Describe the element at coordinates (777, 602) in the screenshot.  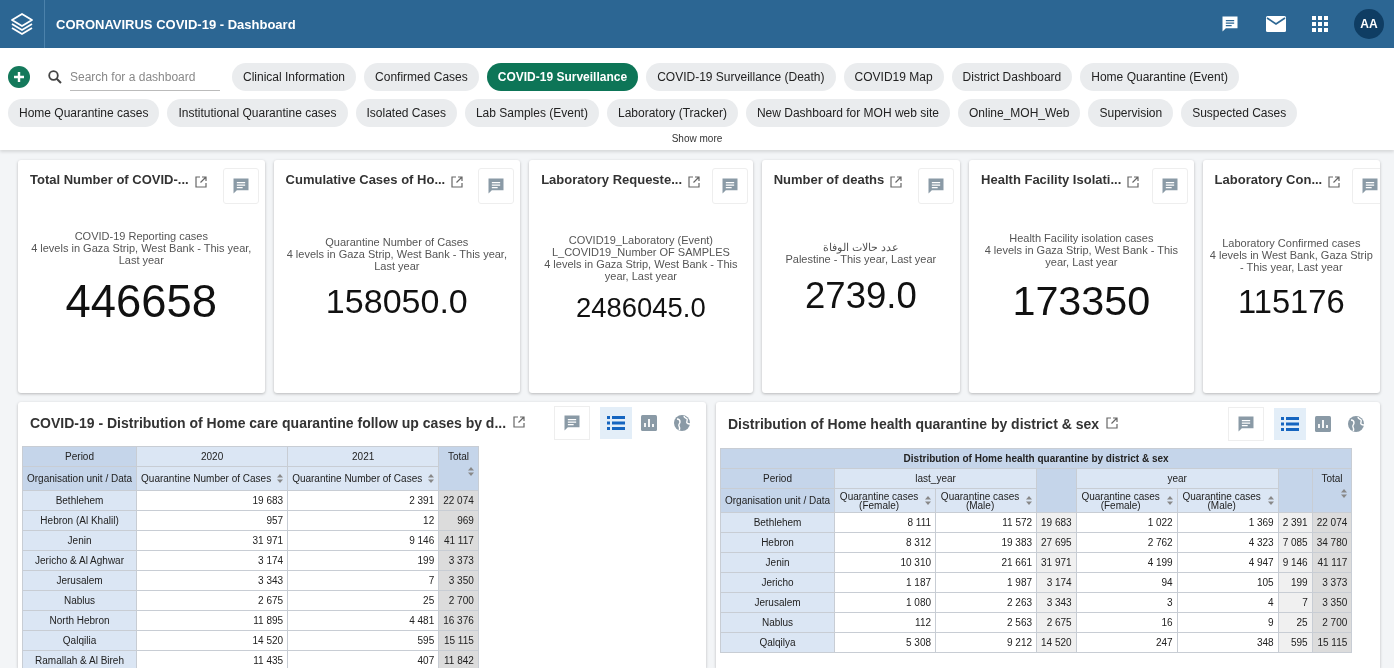
I see `row-header-cell: Jerusalem` at that location.